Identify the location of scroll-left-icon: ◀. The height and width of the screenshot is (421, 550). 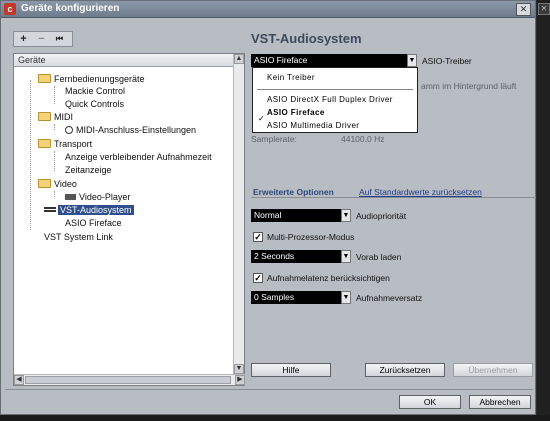
(19, 380).